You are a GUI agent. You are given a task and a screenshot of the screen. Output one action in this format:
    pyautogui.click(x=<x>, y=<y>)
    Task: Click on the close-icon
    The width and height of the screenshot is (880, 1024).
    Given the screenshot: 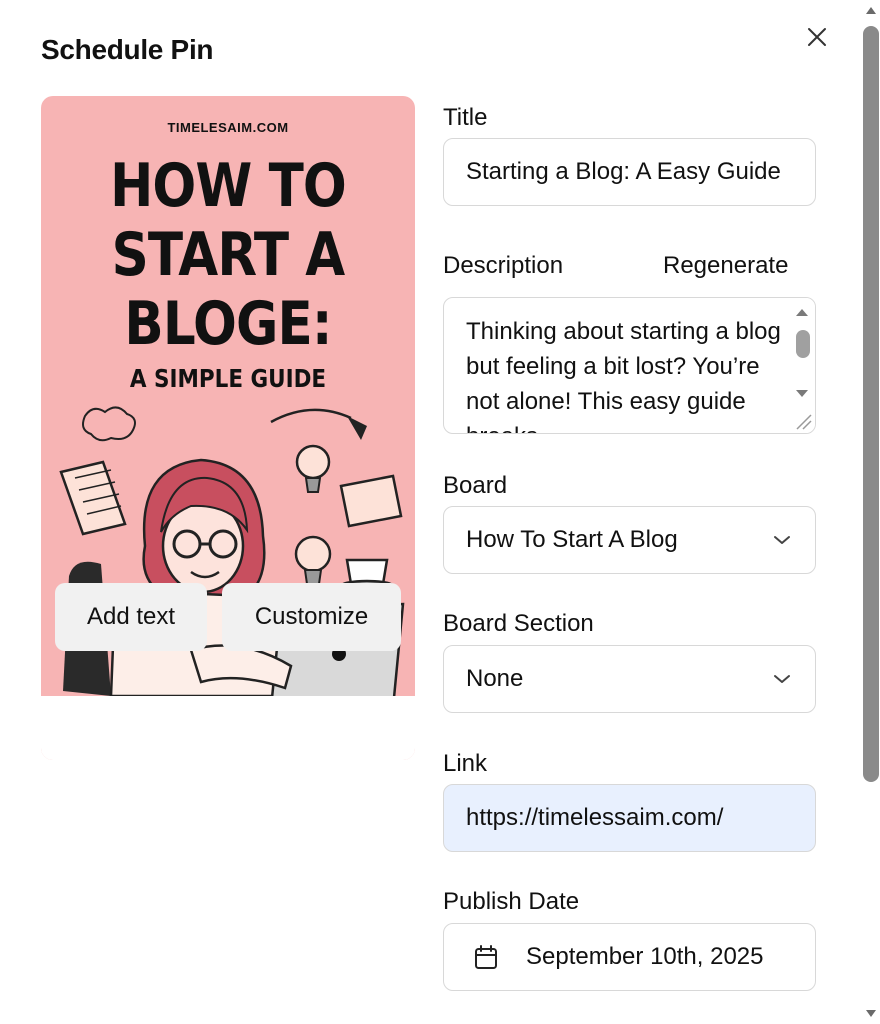 What is the action you would take?
    pyautogui.click(x=817, y=37)
    